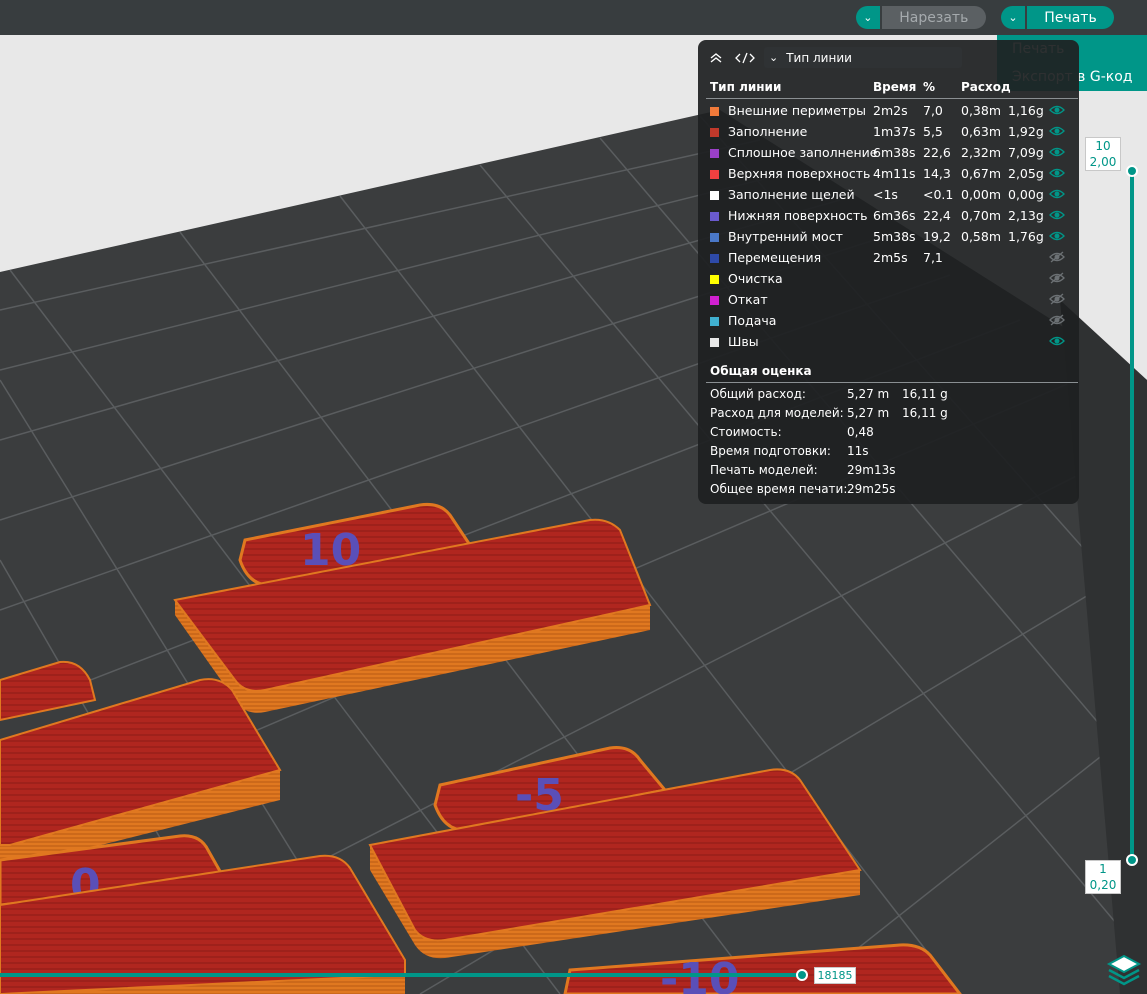 The image size is (1147, 994). I want to click on line-type-name: Перемещения, so click(775, 257).